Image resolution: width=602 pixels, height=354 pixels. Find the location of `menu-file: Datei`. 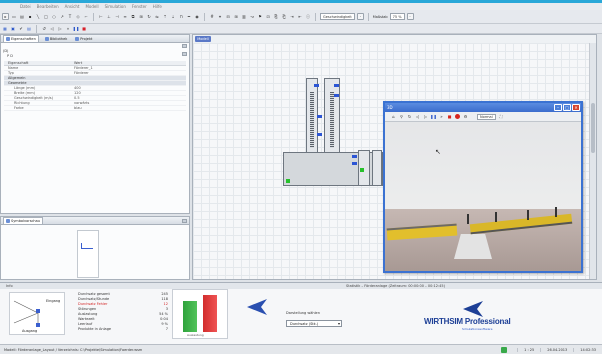

menu-file: Datei is located at coordinates (25, 6).